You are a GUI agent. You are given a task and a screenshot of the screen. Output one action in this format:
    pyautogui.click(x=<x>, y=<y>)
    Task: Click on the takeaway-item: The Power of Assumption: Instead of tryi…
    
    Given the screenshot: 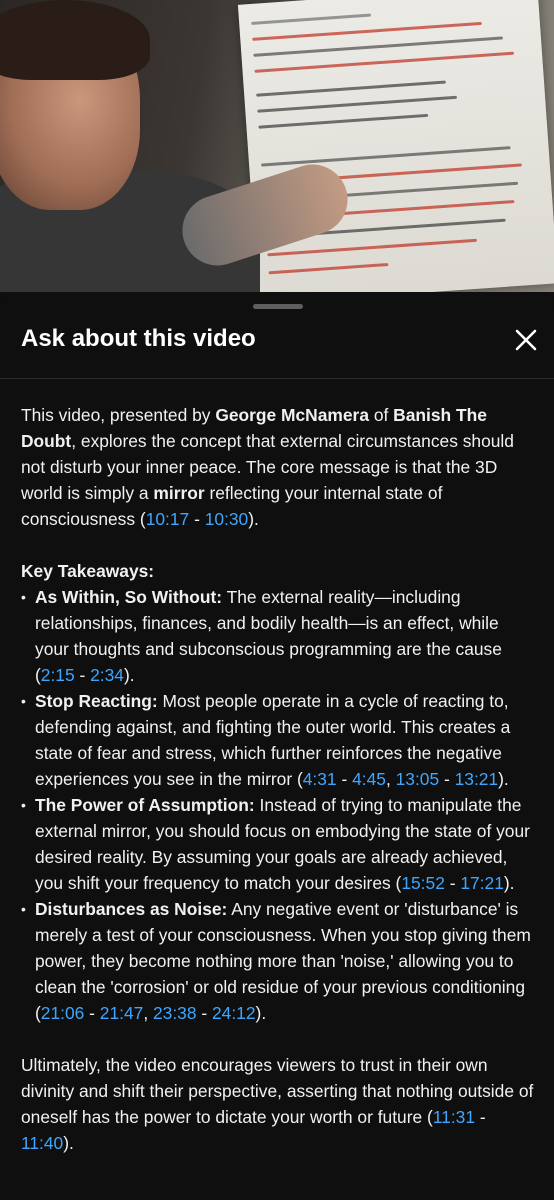 What is the action you would take?
    pyautogui.click(x=279, y=844)
    